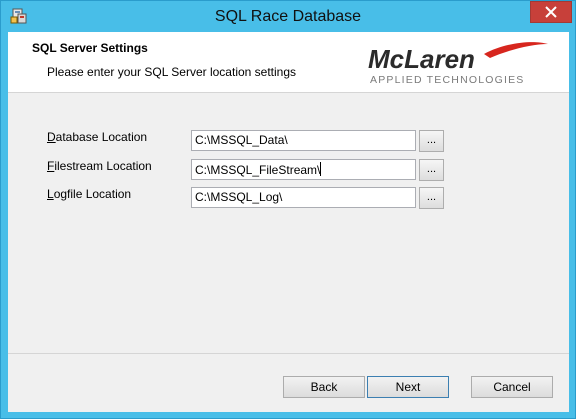  I want to click on database-location-label: Database Location, so click(97, 137).